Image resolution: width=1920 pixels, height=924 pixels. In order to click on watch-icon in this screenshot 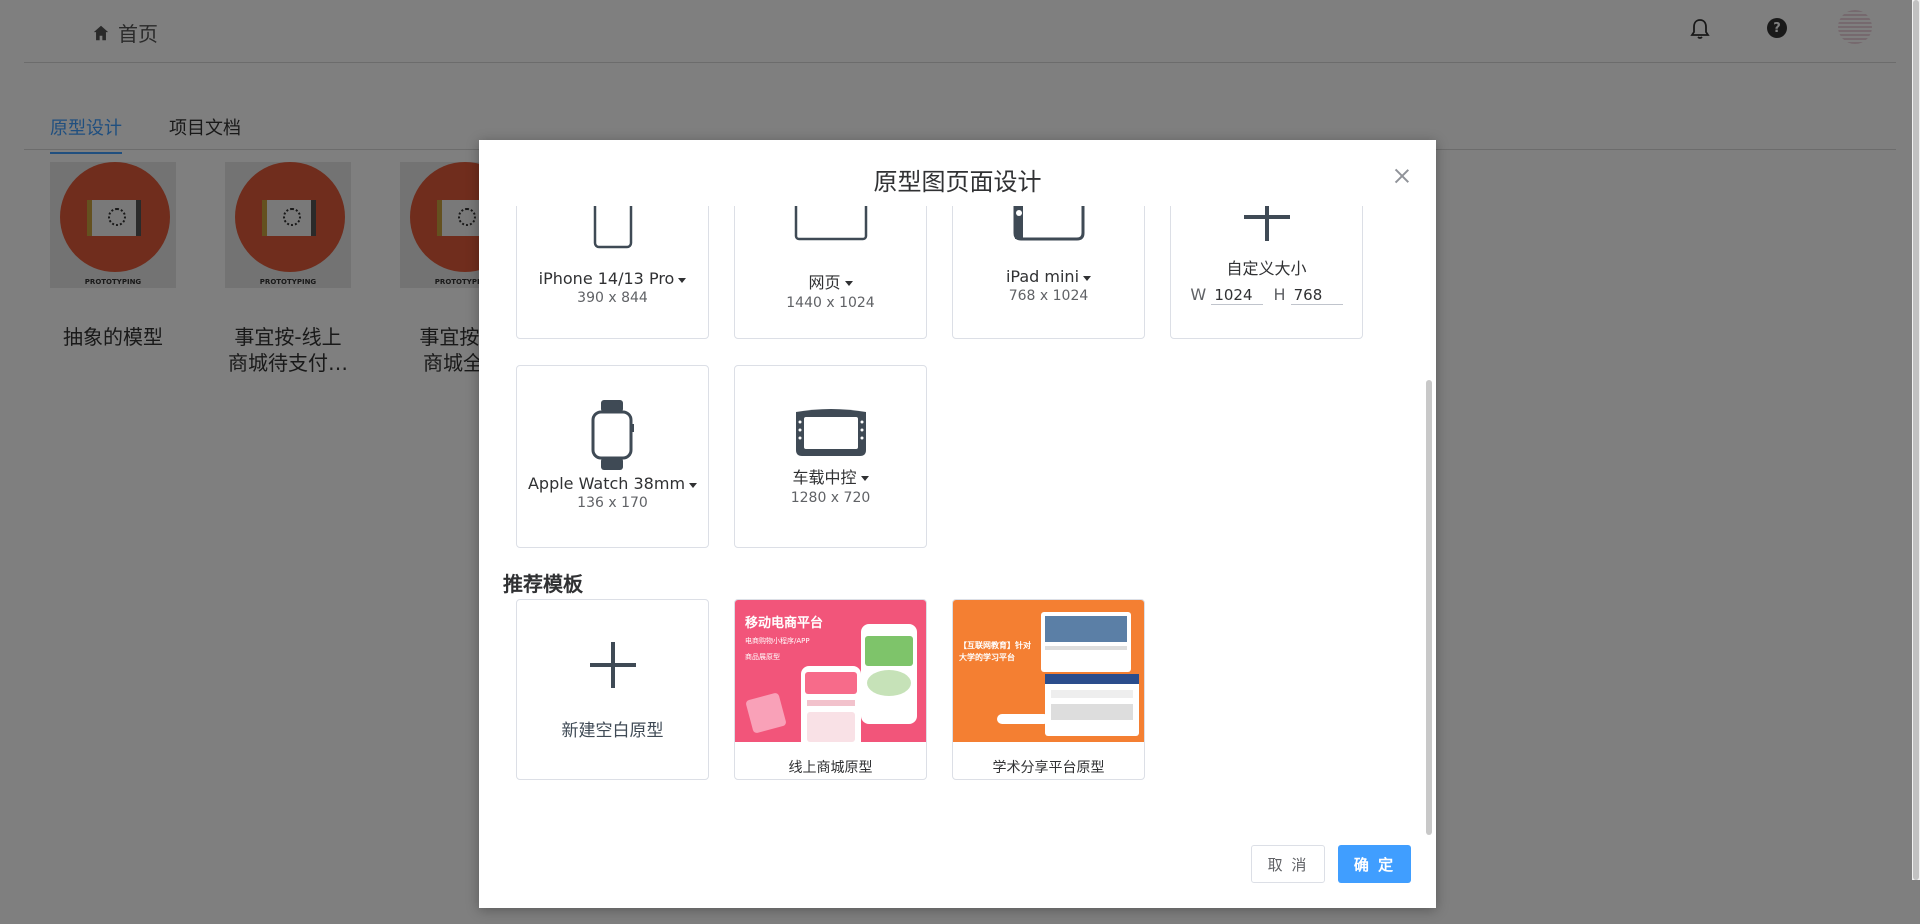, I will do `click(612, 435)`.